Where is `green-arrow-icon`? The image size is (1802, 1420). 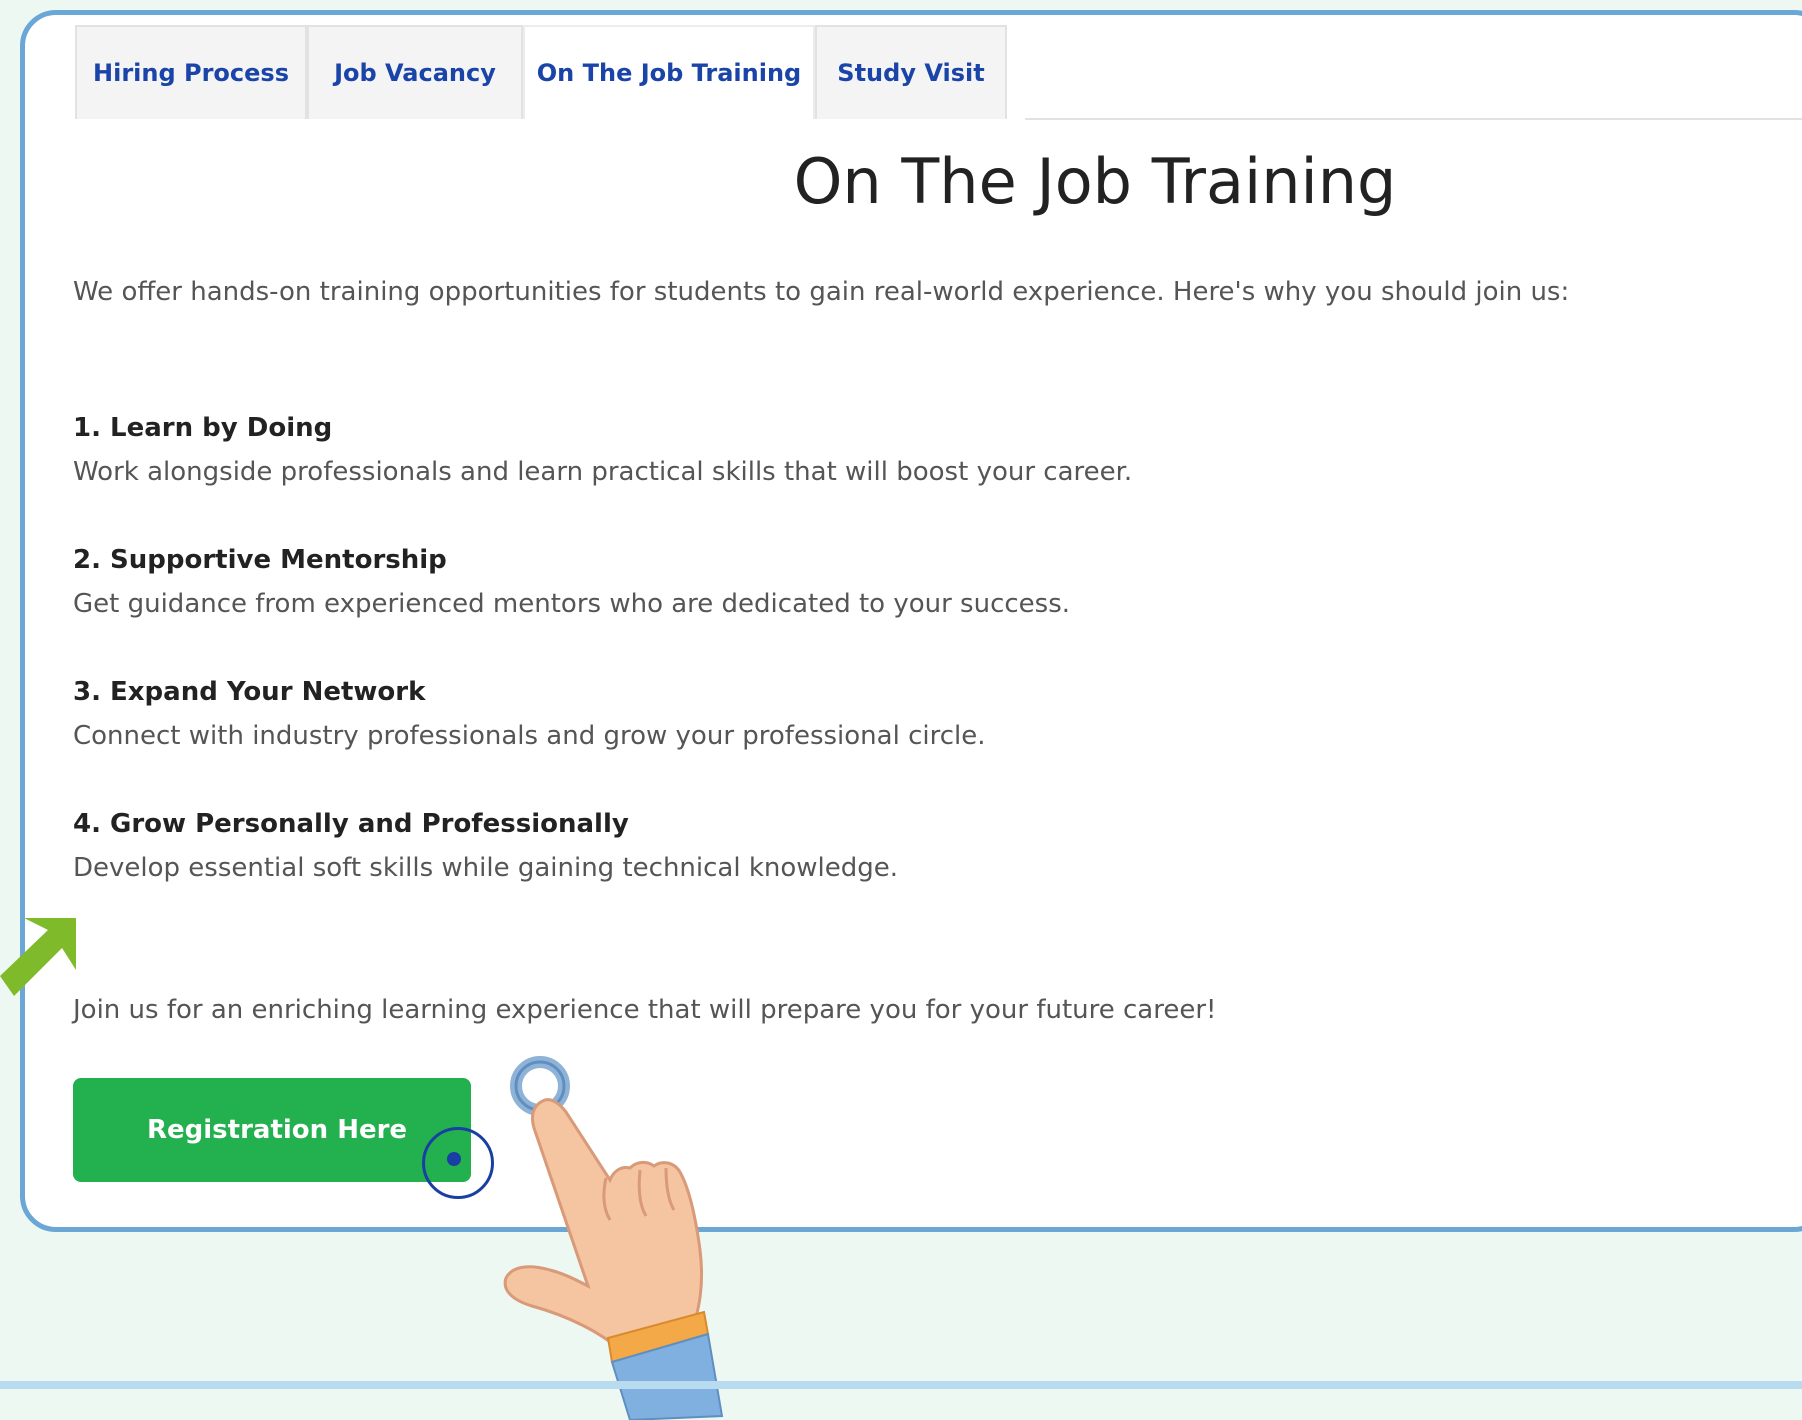
green-arrow-icon is located at coordinates (38, 957).